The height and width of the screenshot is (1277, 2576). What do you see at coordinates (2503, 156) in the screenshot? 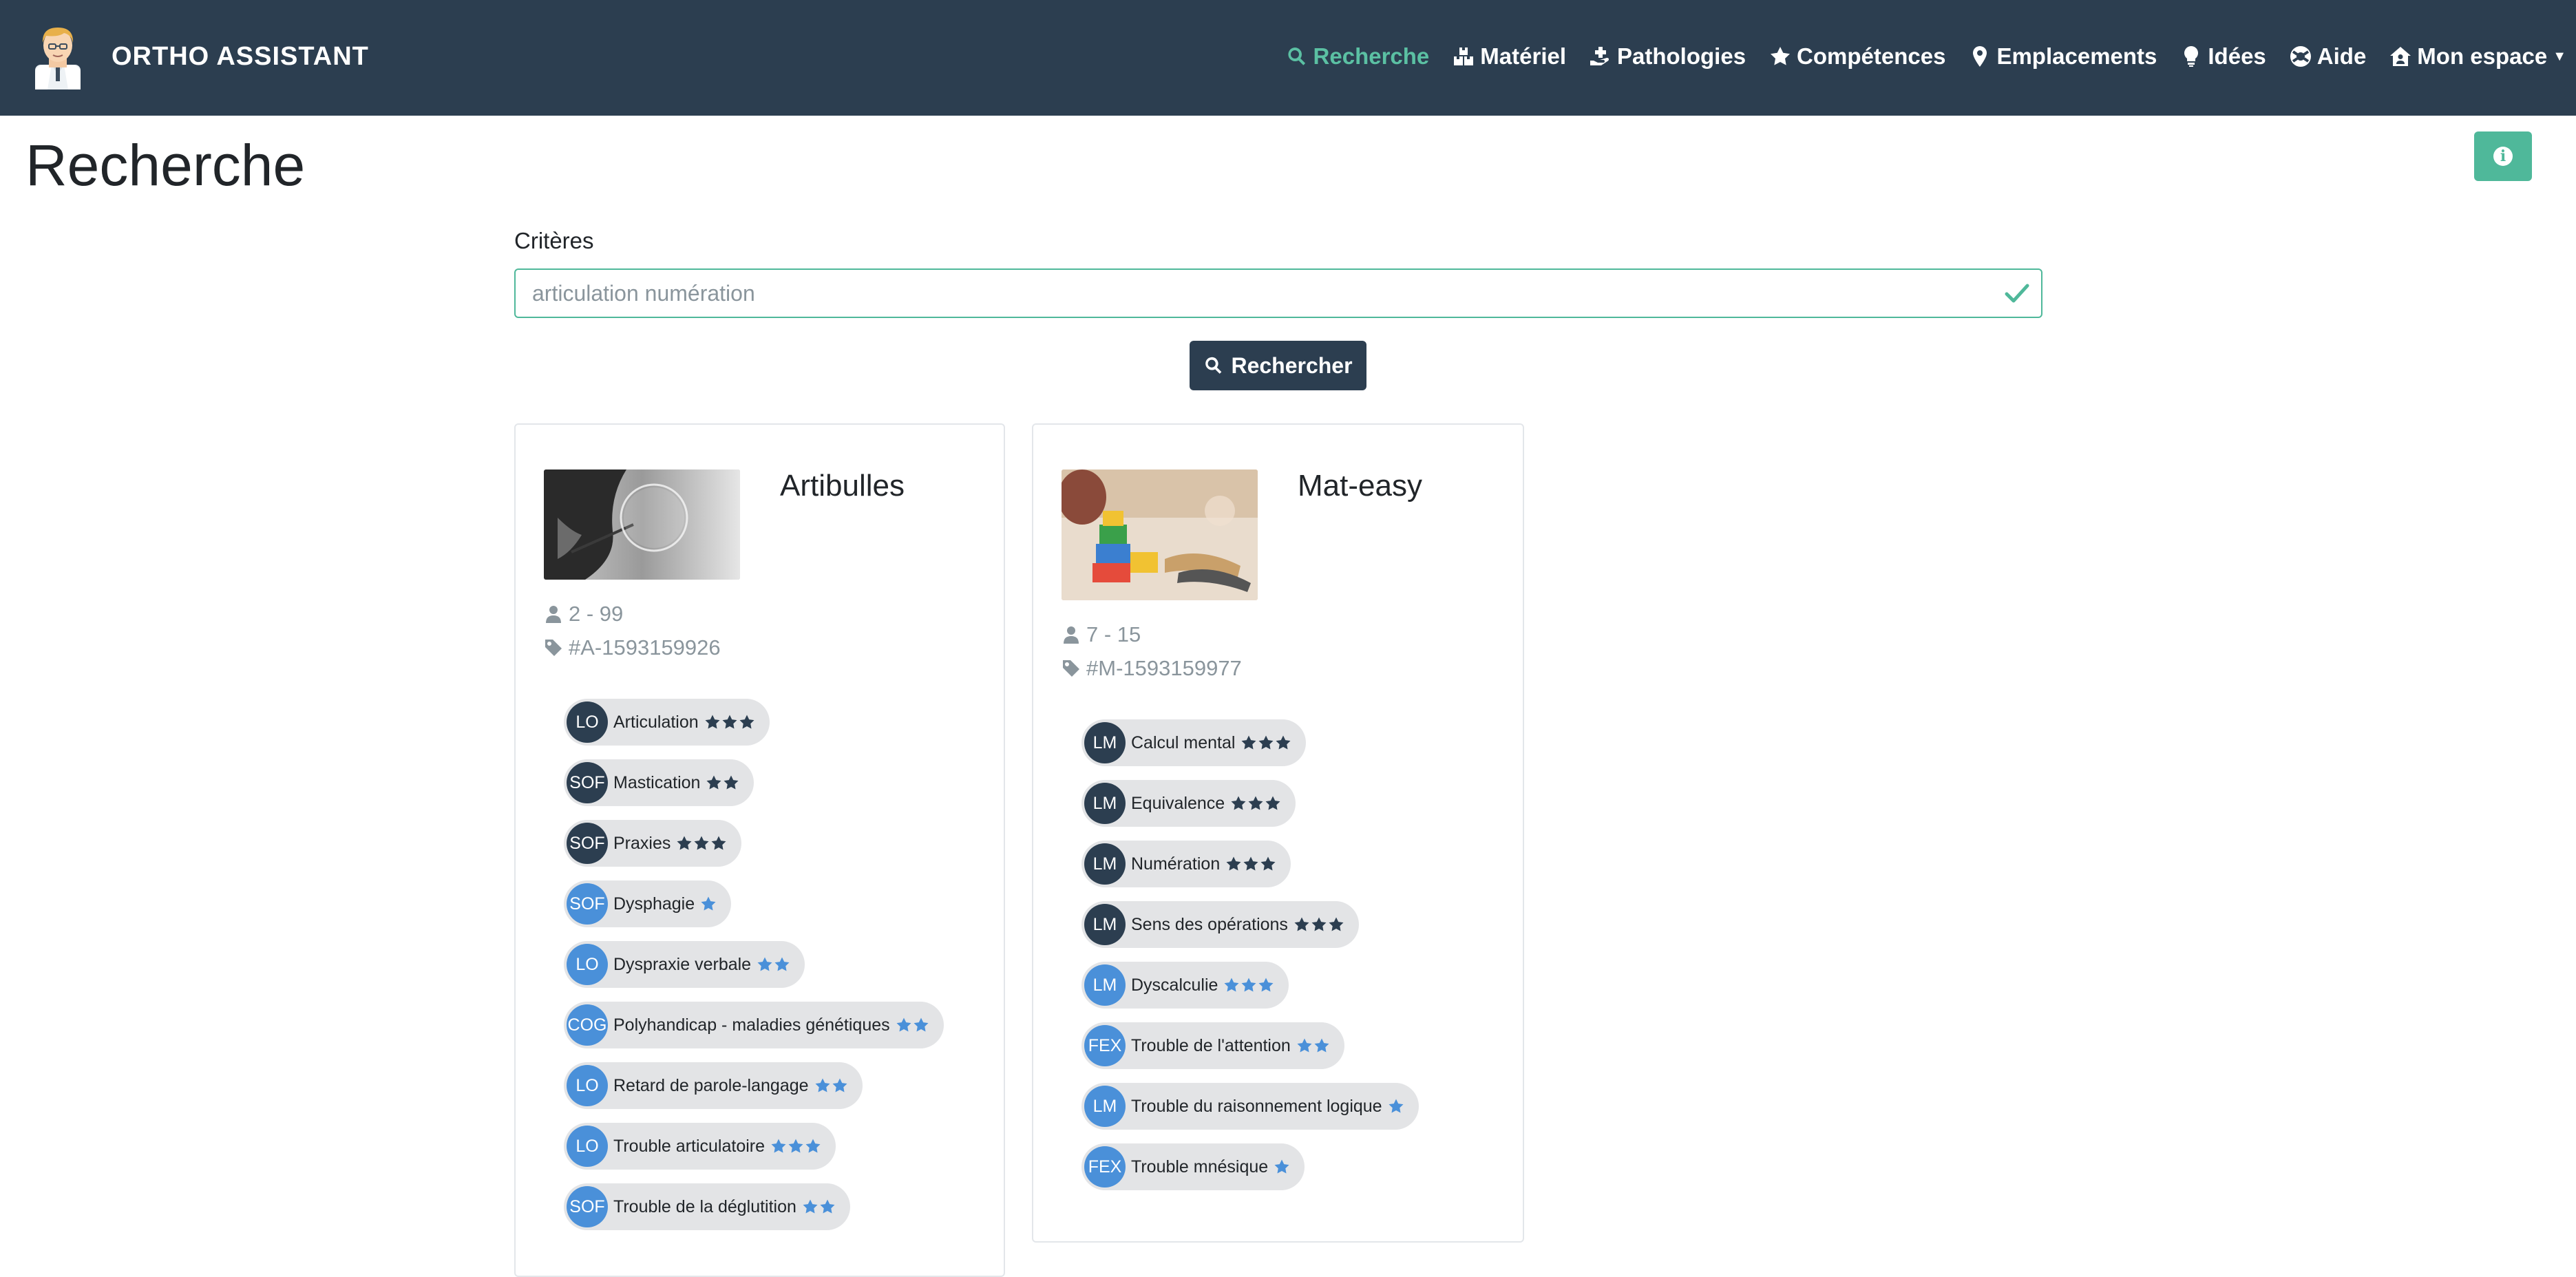
I see `info-button: i` at bounding box center [2503, 156].